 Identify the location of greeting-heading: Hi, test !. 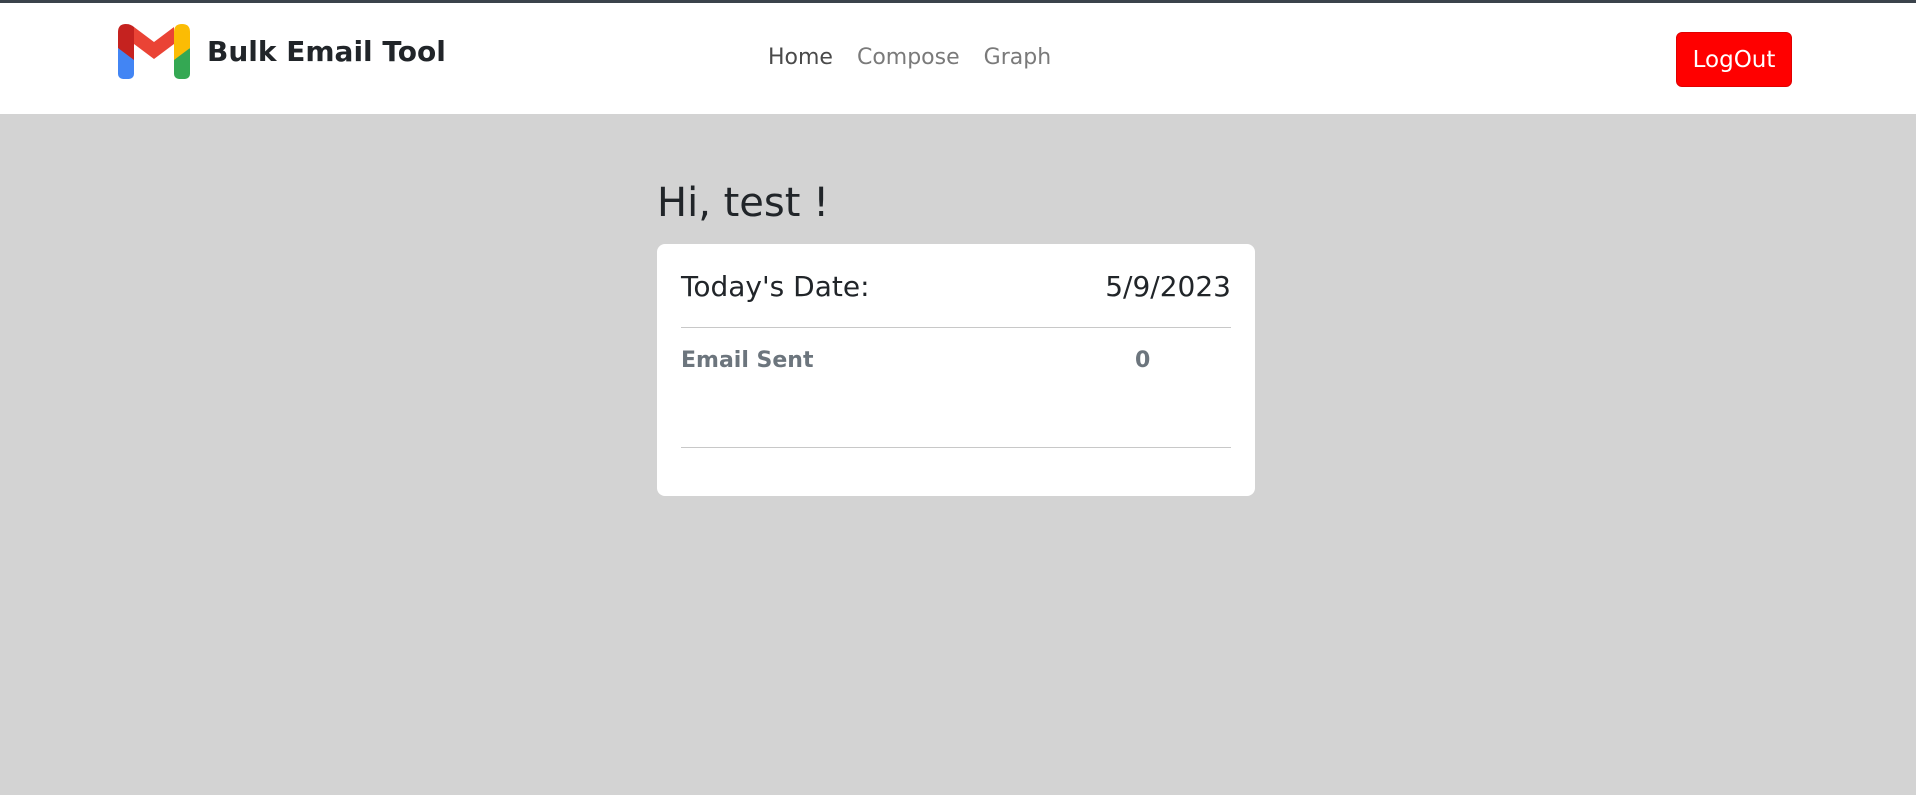
(743, 203).